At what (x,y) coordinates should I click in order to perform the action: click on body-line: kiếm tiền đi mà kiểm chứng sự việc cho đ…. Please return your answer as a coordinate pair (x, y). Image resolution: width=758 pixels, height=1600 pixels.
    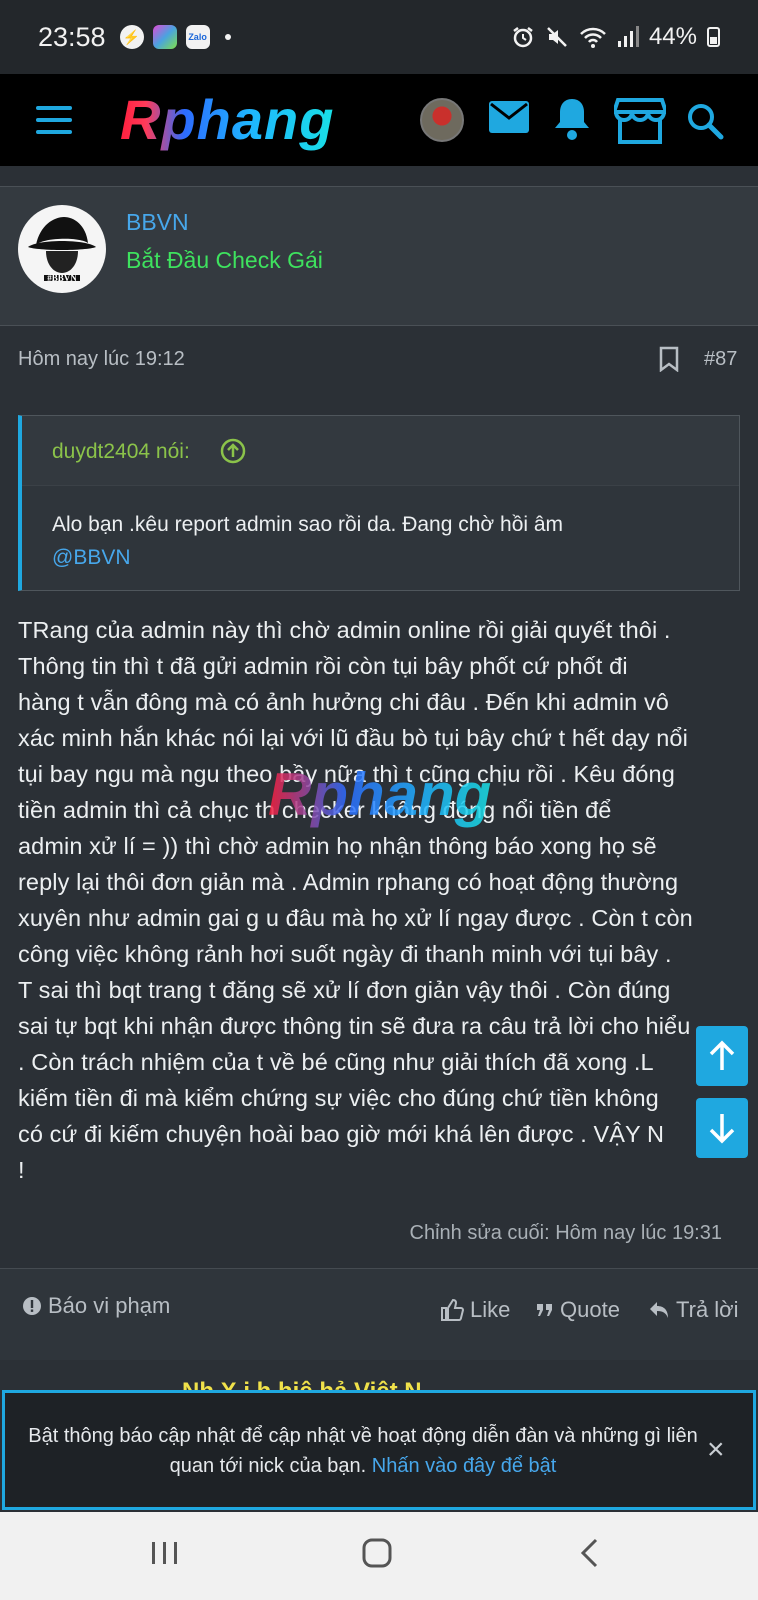
    Looking at the image, I should click on (338, 1098).